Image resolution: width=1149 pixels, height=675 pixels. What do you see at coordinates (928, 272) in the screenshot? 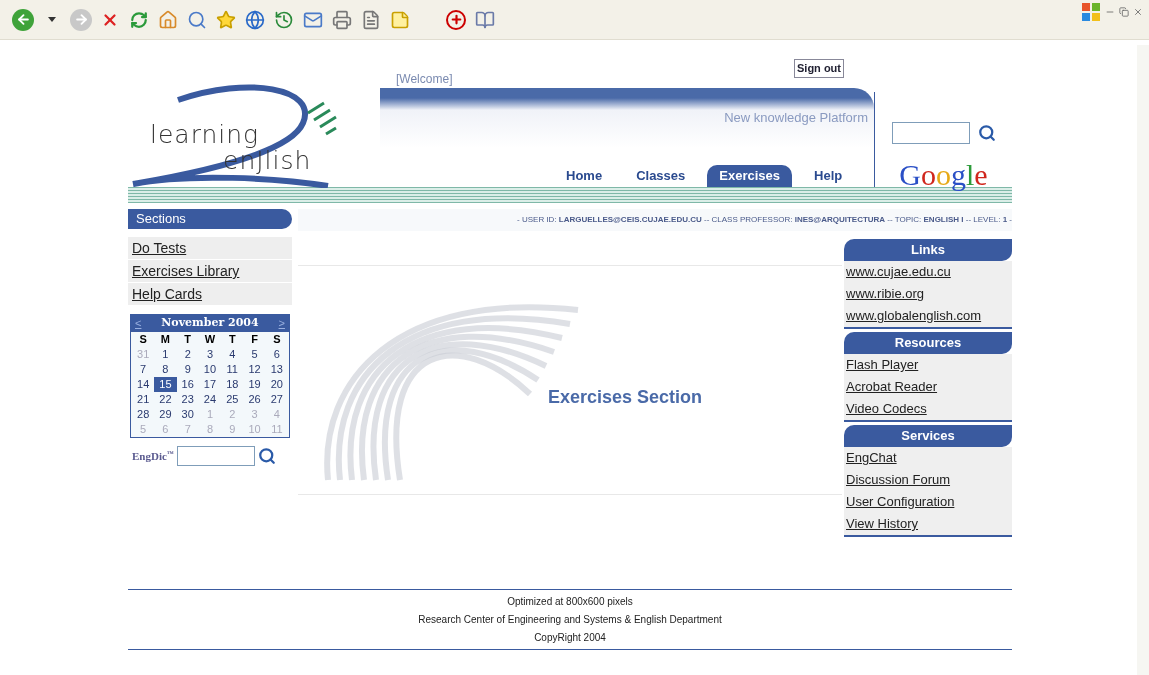
I see `link: www.cujae.edu.cu` at bounding box center [928, 272].